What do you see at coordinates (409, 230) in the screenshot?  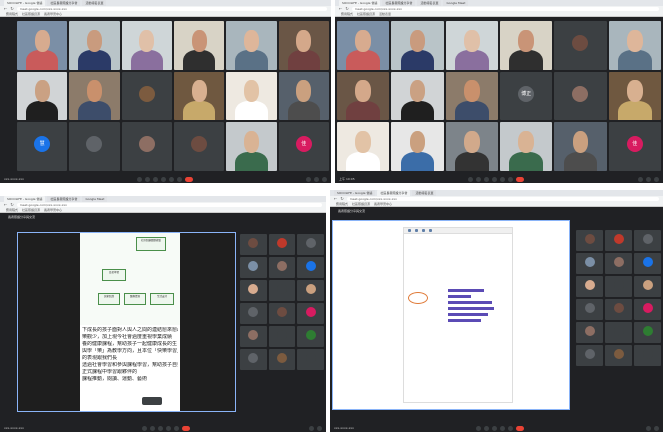 I see `pen-icon` at bounding box center [409, 230].